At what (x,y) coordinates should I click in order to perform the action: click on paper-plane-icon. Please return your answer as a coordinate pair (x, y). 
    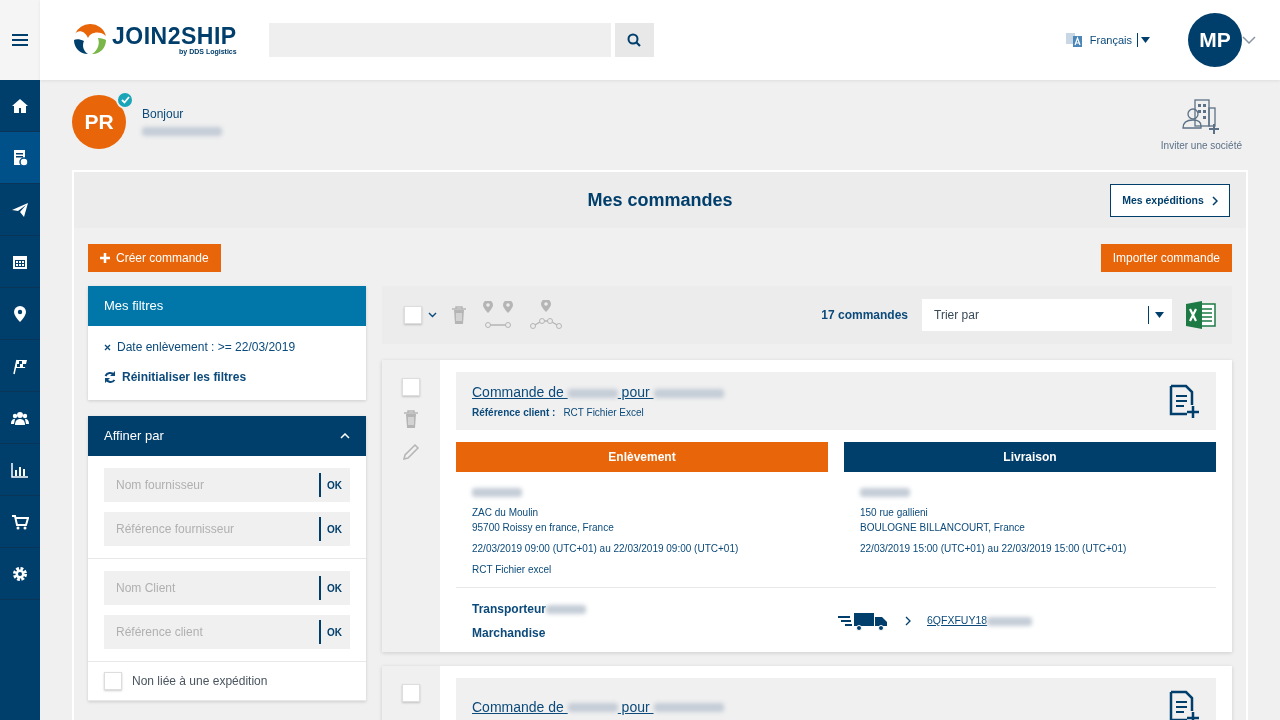
    Looking at the image, I should click on (20, 209).